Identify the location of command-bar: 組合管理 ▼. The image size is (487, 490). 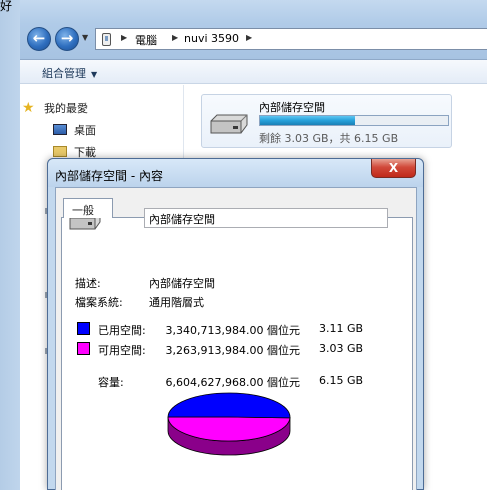
(253, 72).